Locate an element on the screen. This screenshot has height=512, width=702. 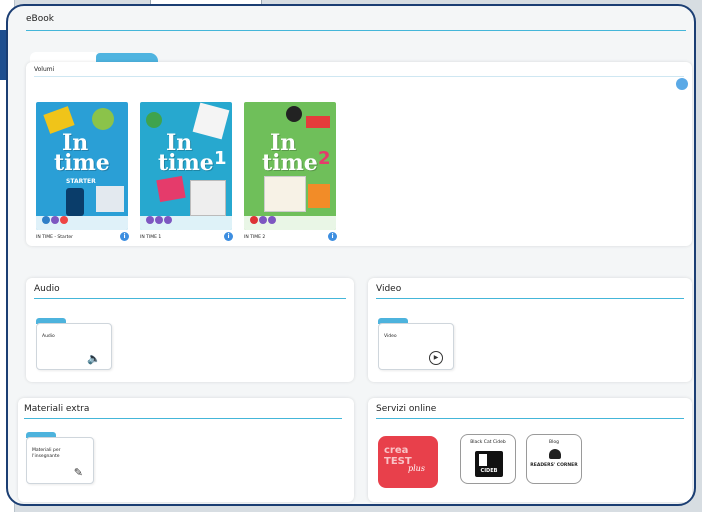
volumes-rule is located at coordinates (359, 76).